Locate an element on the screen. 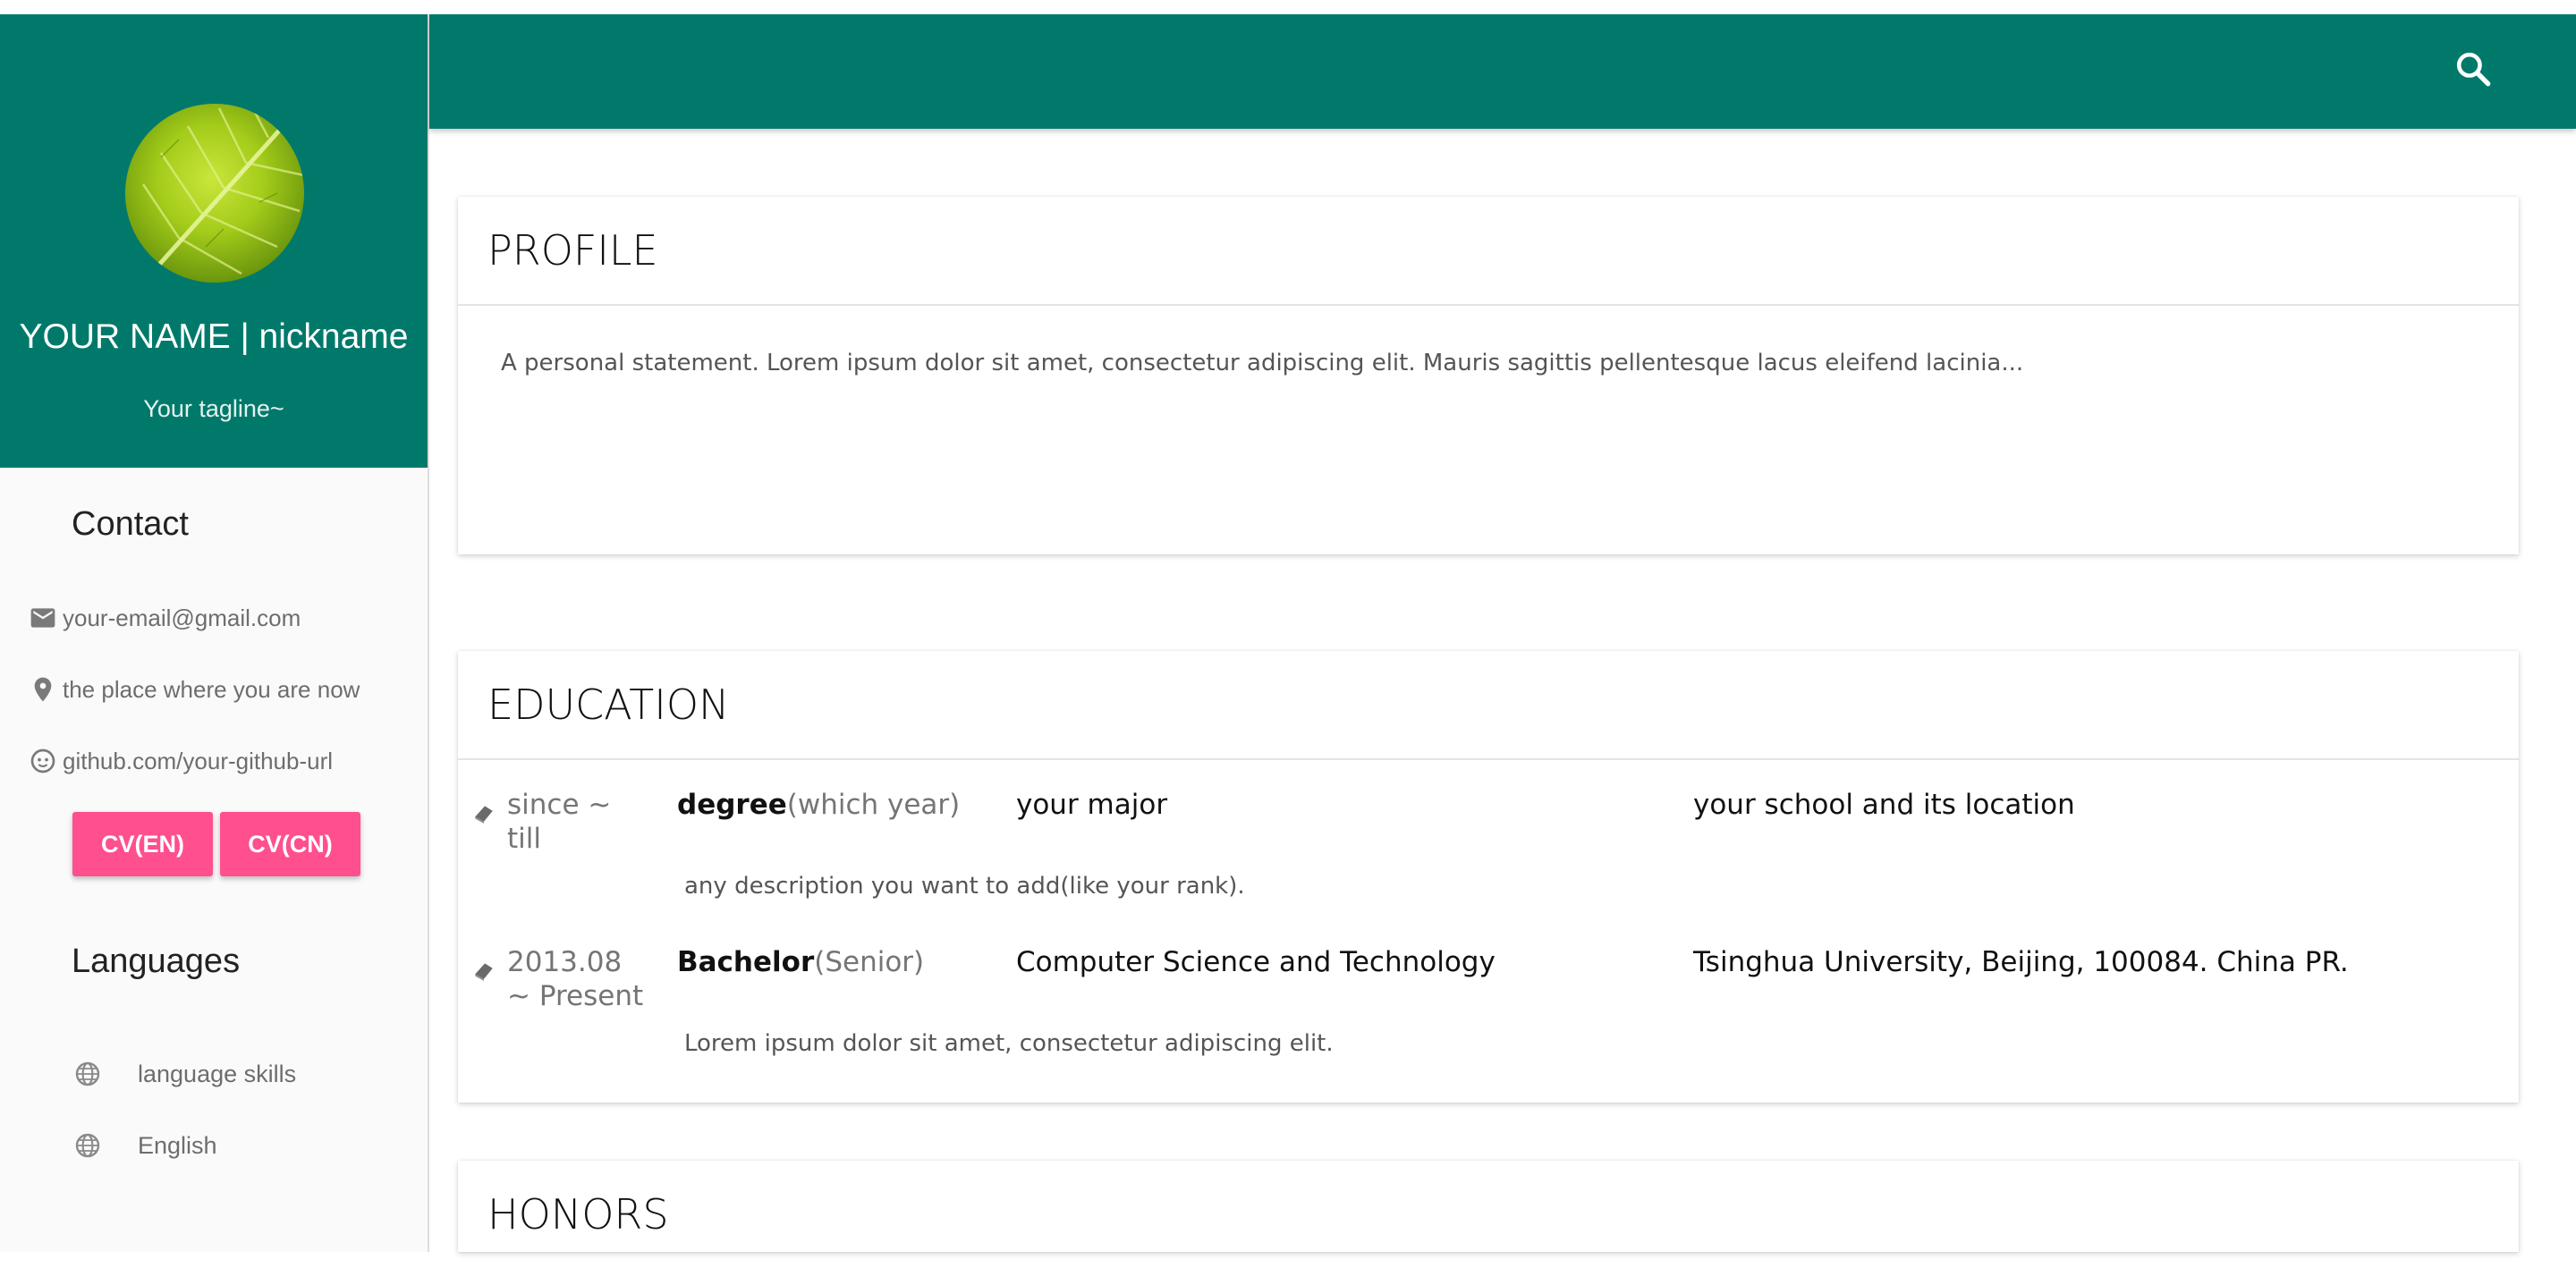 The height and width of the screenshot is (1268, 2576). language-item-text: language skills is located at coordinates (217, 1074).